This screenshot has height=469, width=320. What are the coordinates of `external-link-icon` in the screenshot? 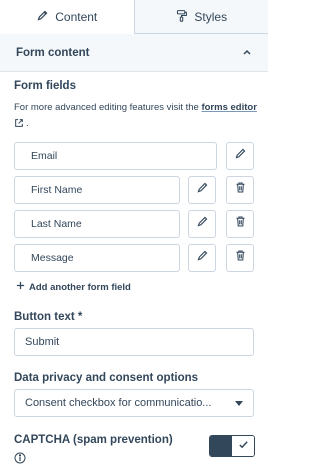 It's located at (19, 123).